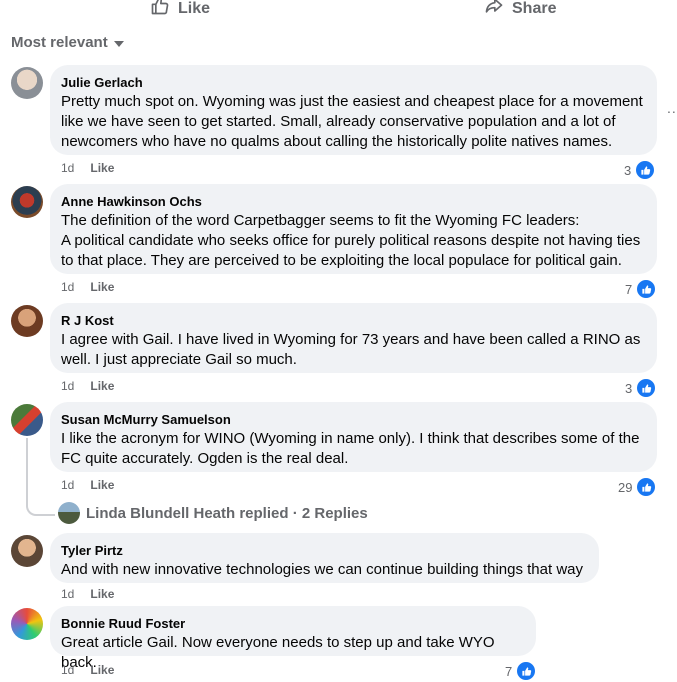 The image size is (677, 682). Describe the element at coordinates (338, 11) in the screenshot. I see `post-action-bar: Like Share` at that location.